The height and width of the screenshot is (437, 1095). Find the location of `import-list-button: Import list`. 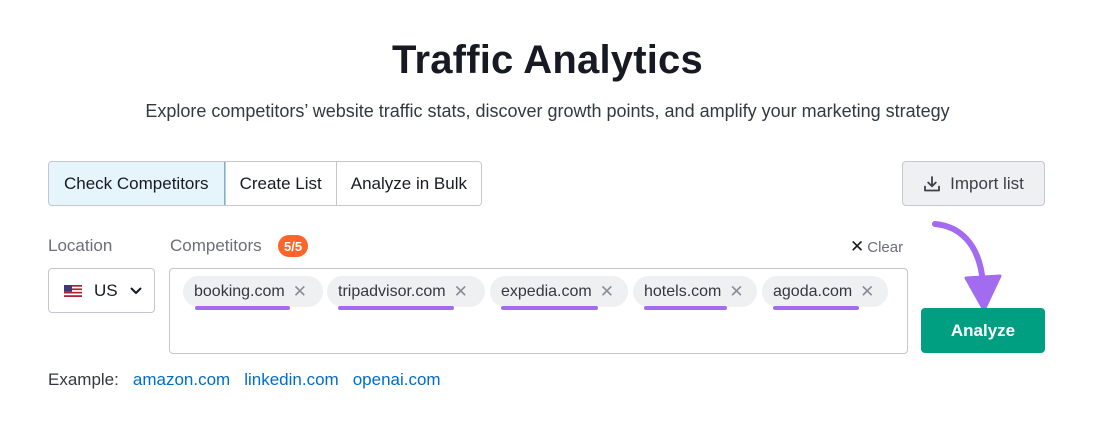

import-list-button: Import list is located at coordinates (973, 183).